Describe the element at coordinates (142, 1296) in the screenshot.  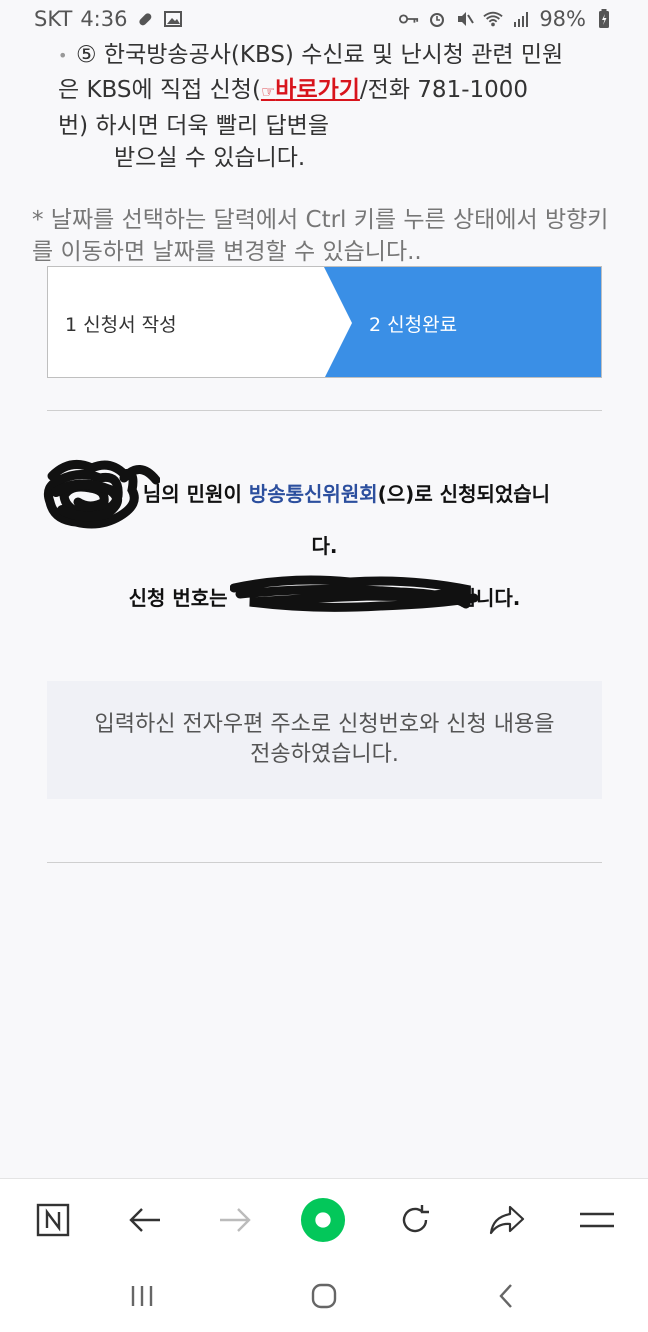
I see `recent-apps-icon` at that location.